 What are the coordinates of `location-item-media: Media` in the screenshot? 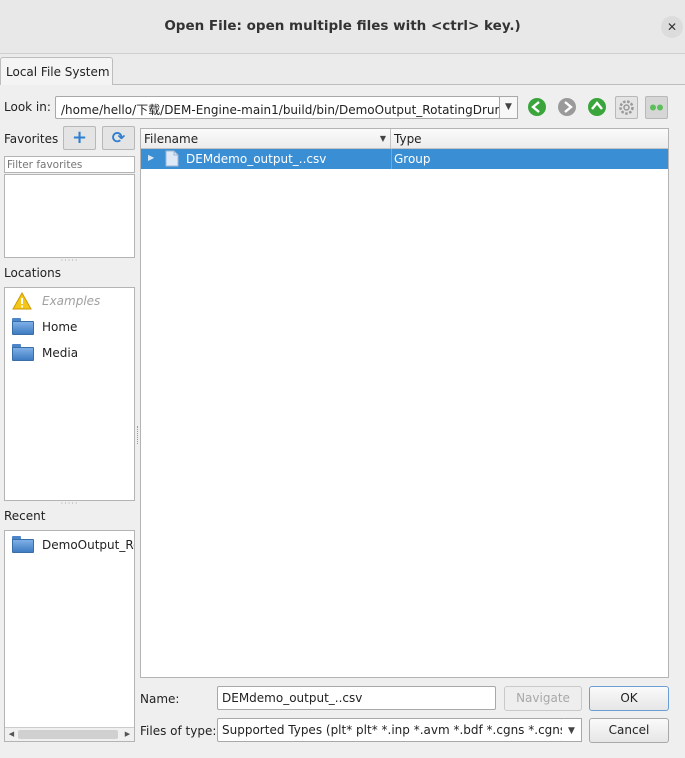 It's located at (72, 353).